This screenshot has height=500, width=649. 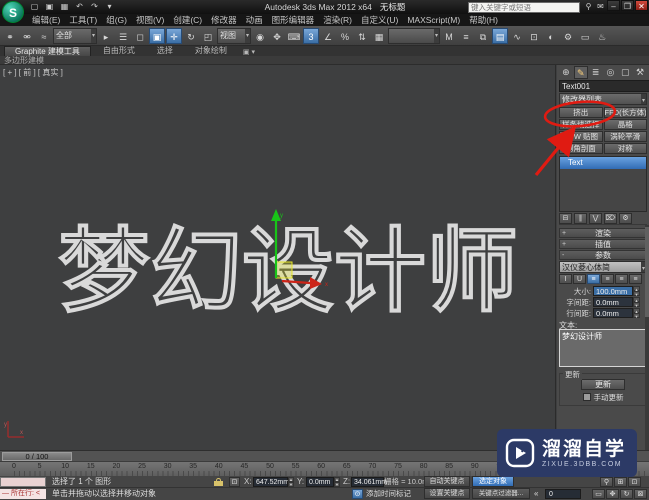 What do you see at coordinates (610, 218) in the screenshot?
I see `remove-modifier-icon: ⌦` at bounding box center [610, 218].